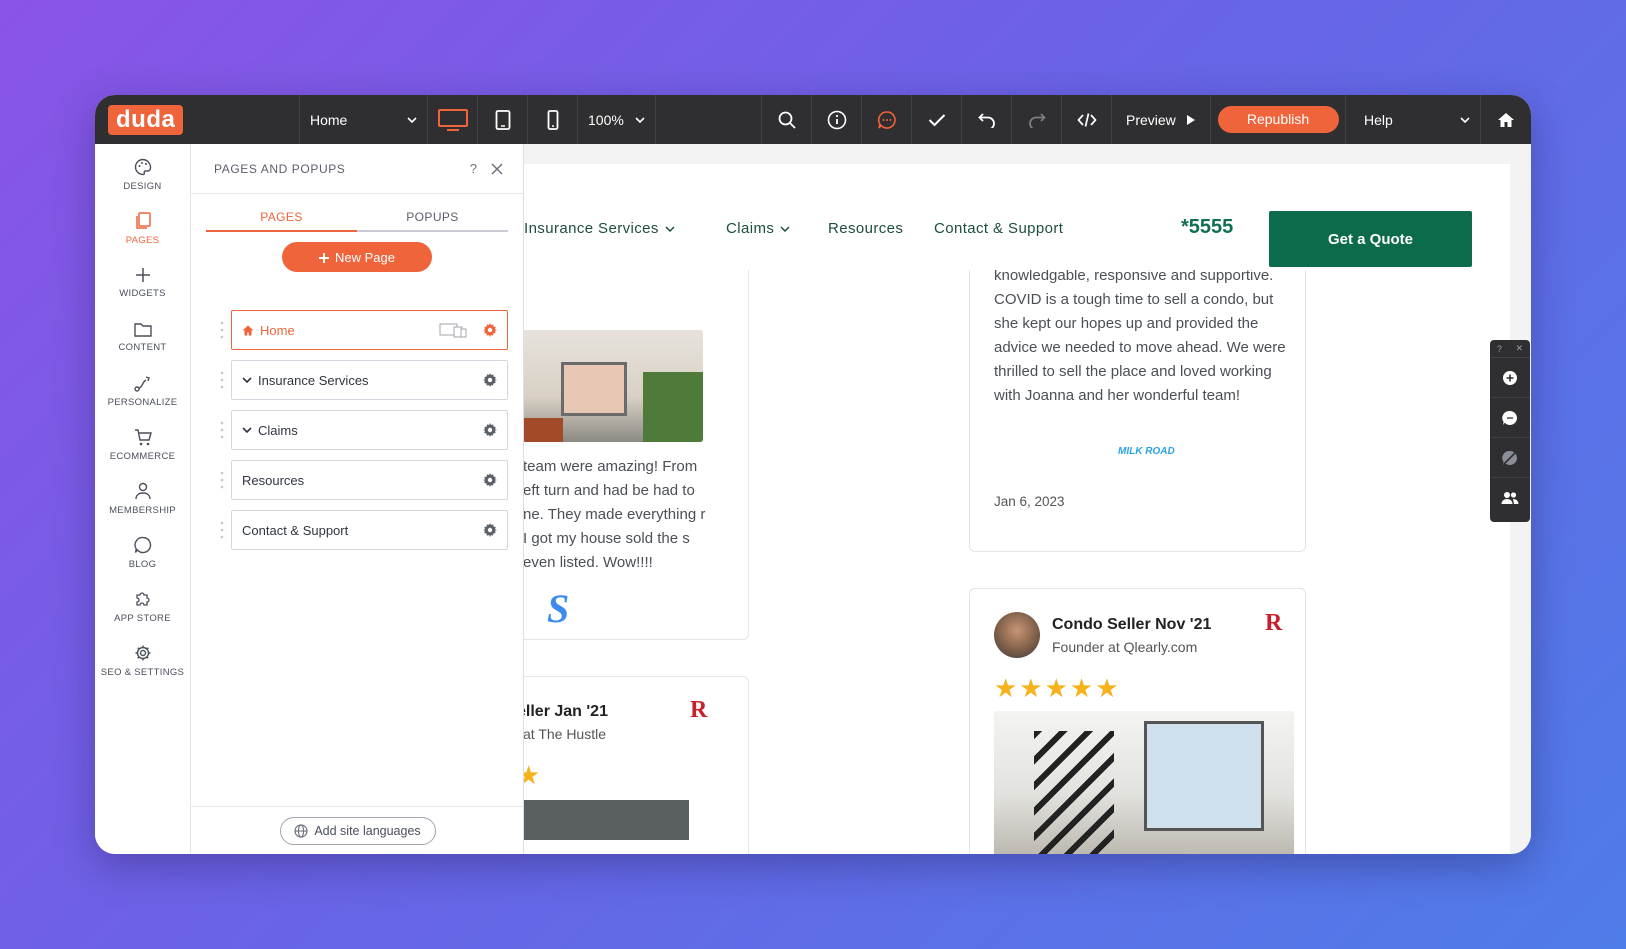  I want to click on help-label: Help, so click(1378, 119).